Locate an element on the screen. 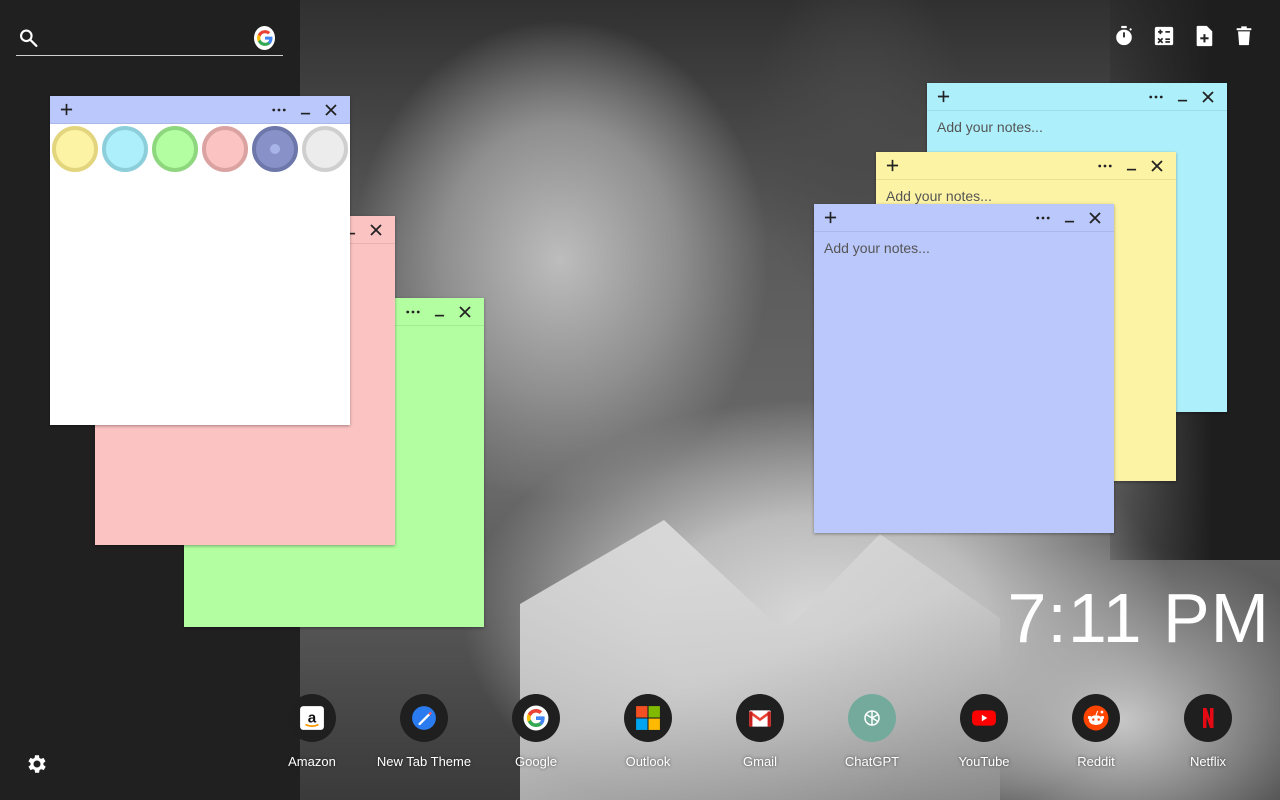  trash-icon is located at coordinates (1244, 36).